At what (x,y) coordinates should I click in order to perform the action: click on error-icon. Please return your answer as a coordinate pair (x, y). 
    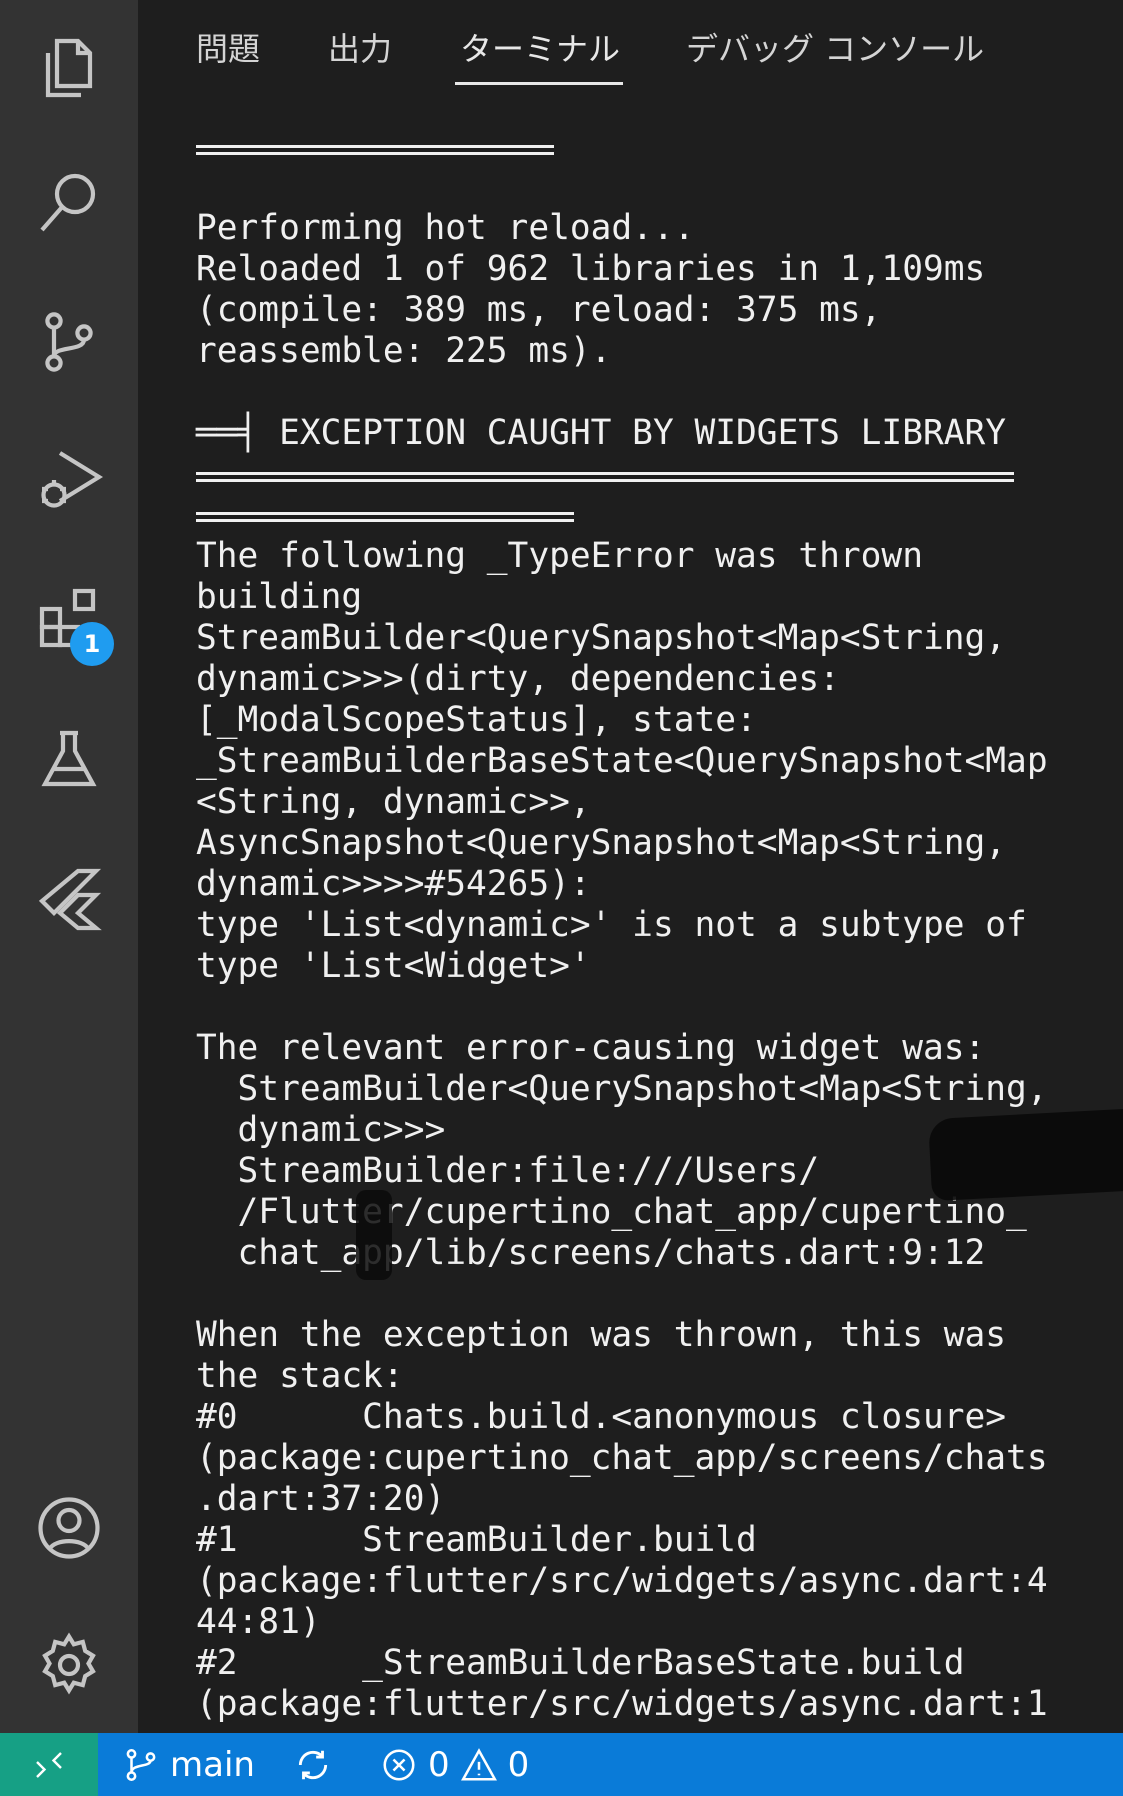
    Looking at the image, I should click on (399, 1764).